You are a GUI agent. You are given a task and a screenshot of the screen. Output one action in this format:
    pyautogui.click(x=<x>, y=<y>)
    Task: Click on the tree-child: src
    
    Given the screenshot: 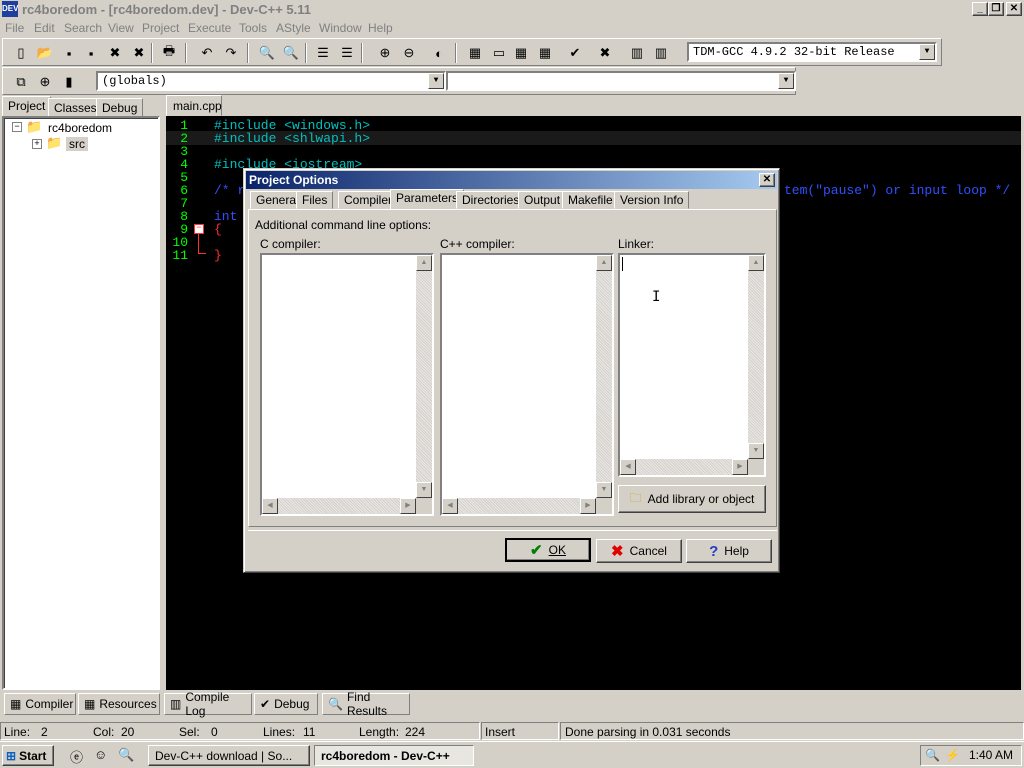 What is the action you would take?
    pyautogui.click(x=77, y=144)
    